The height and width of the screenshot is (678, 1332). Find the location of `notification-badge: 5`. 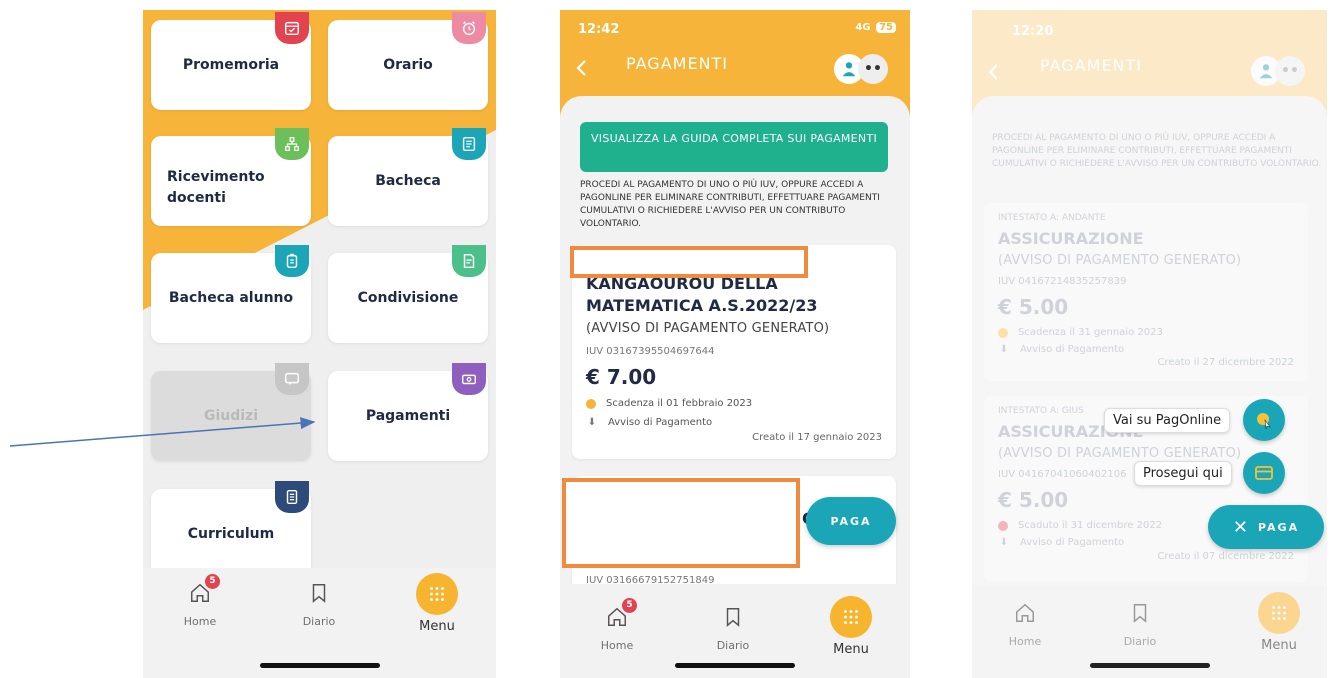

notification-badge: 5 is located at coordinates (212, 581).